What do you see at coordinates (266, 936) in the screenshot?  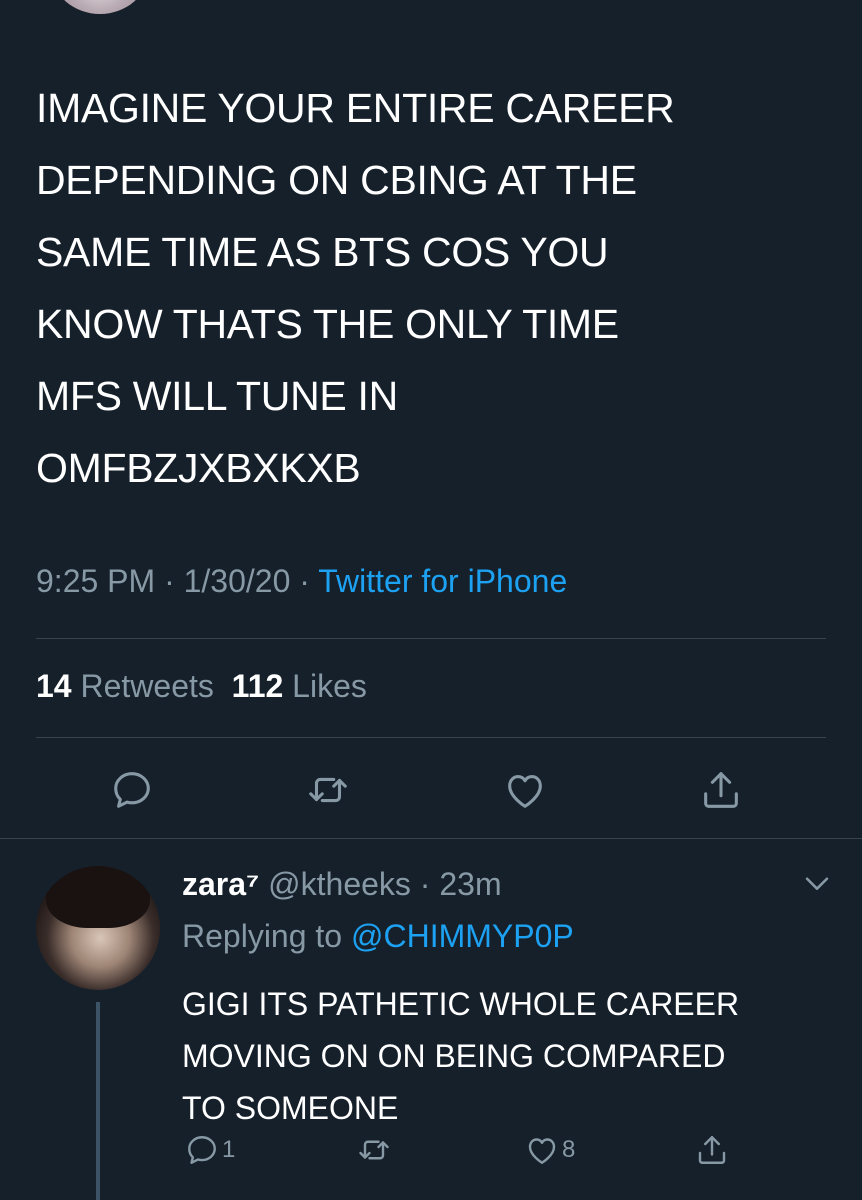 I see `replying-to-label: Replying to` at bounding box center [266, 936].